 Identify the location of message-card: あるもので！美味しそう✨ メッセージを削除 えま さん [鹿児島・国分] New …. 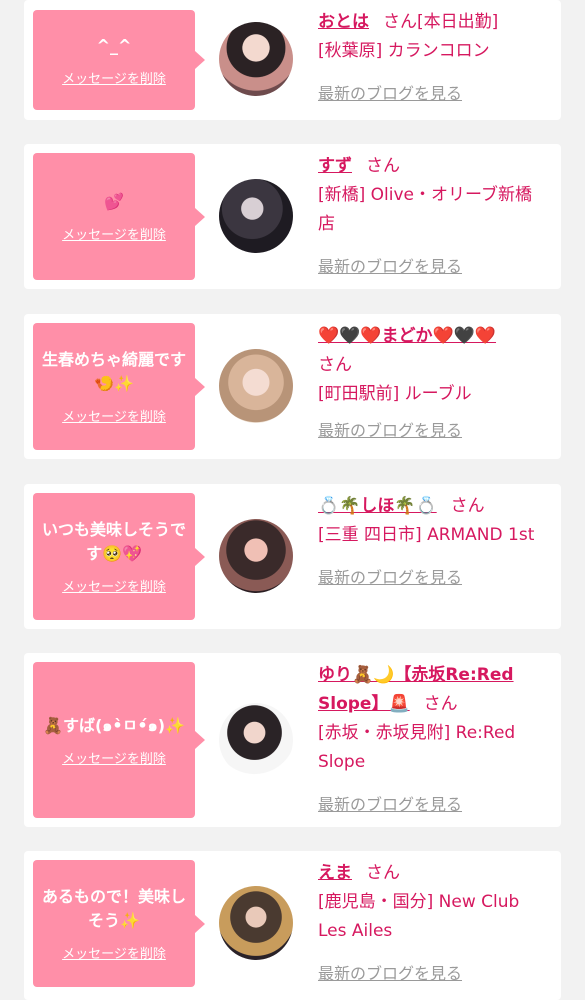
(292, 925).